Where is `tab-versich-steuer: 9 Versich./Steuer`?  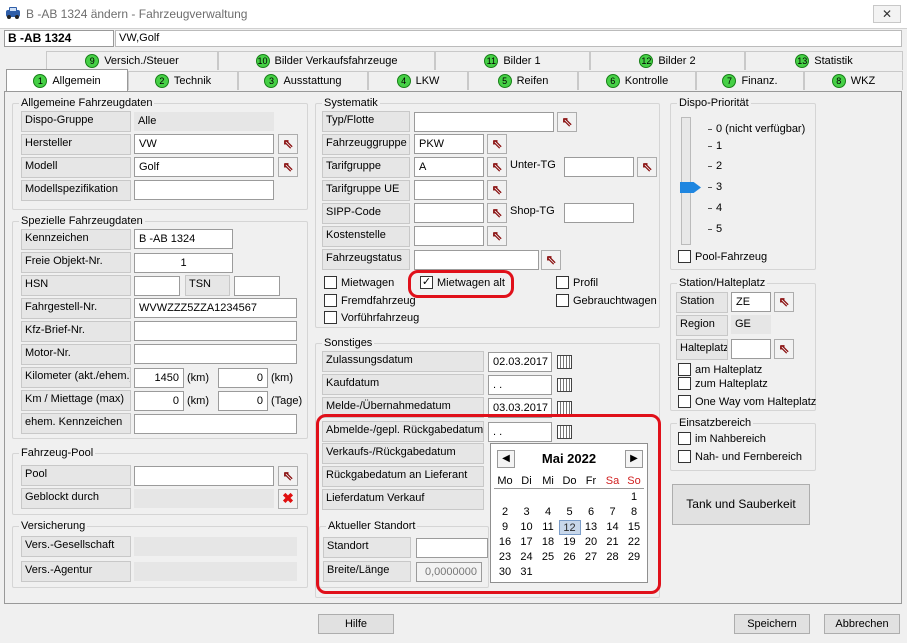
tab-versich-steuer: 9 Versich./Steuer is located at coordinates (132, 60).